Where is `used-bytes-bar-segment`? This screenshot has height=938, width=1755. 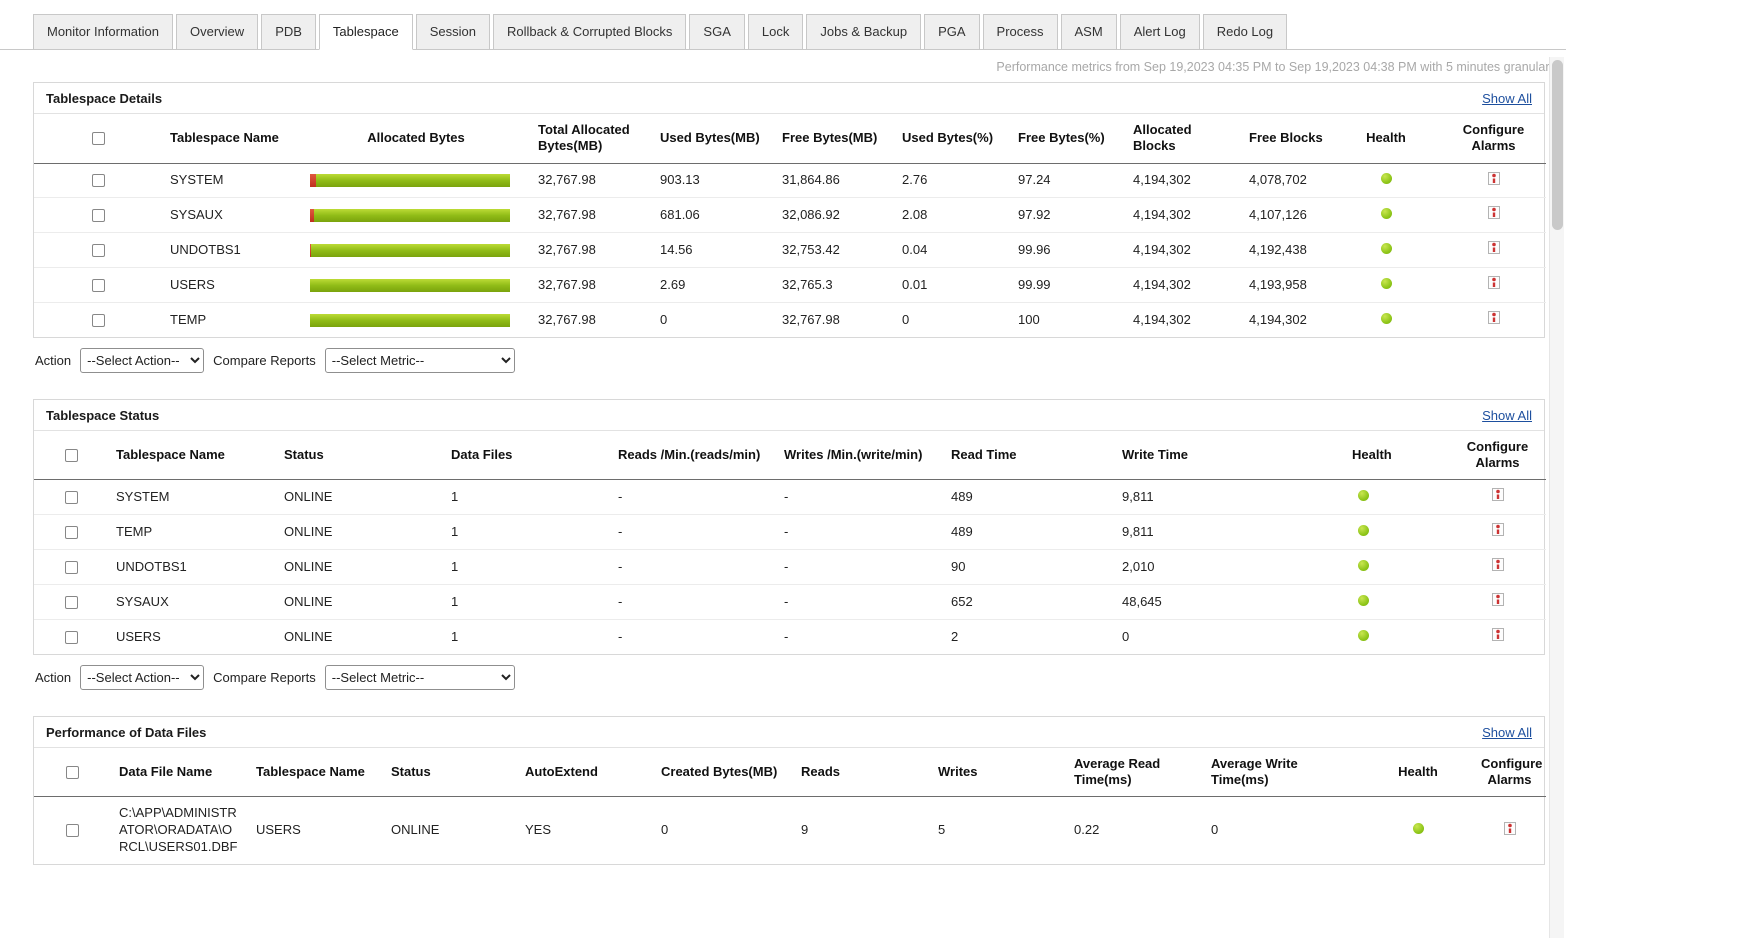 used-bytes-bar-segment is located at coordinates (312, 215).